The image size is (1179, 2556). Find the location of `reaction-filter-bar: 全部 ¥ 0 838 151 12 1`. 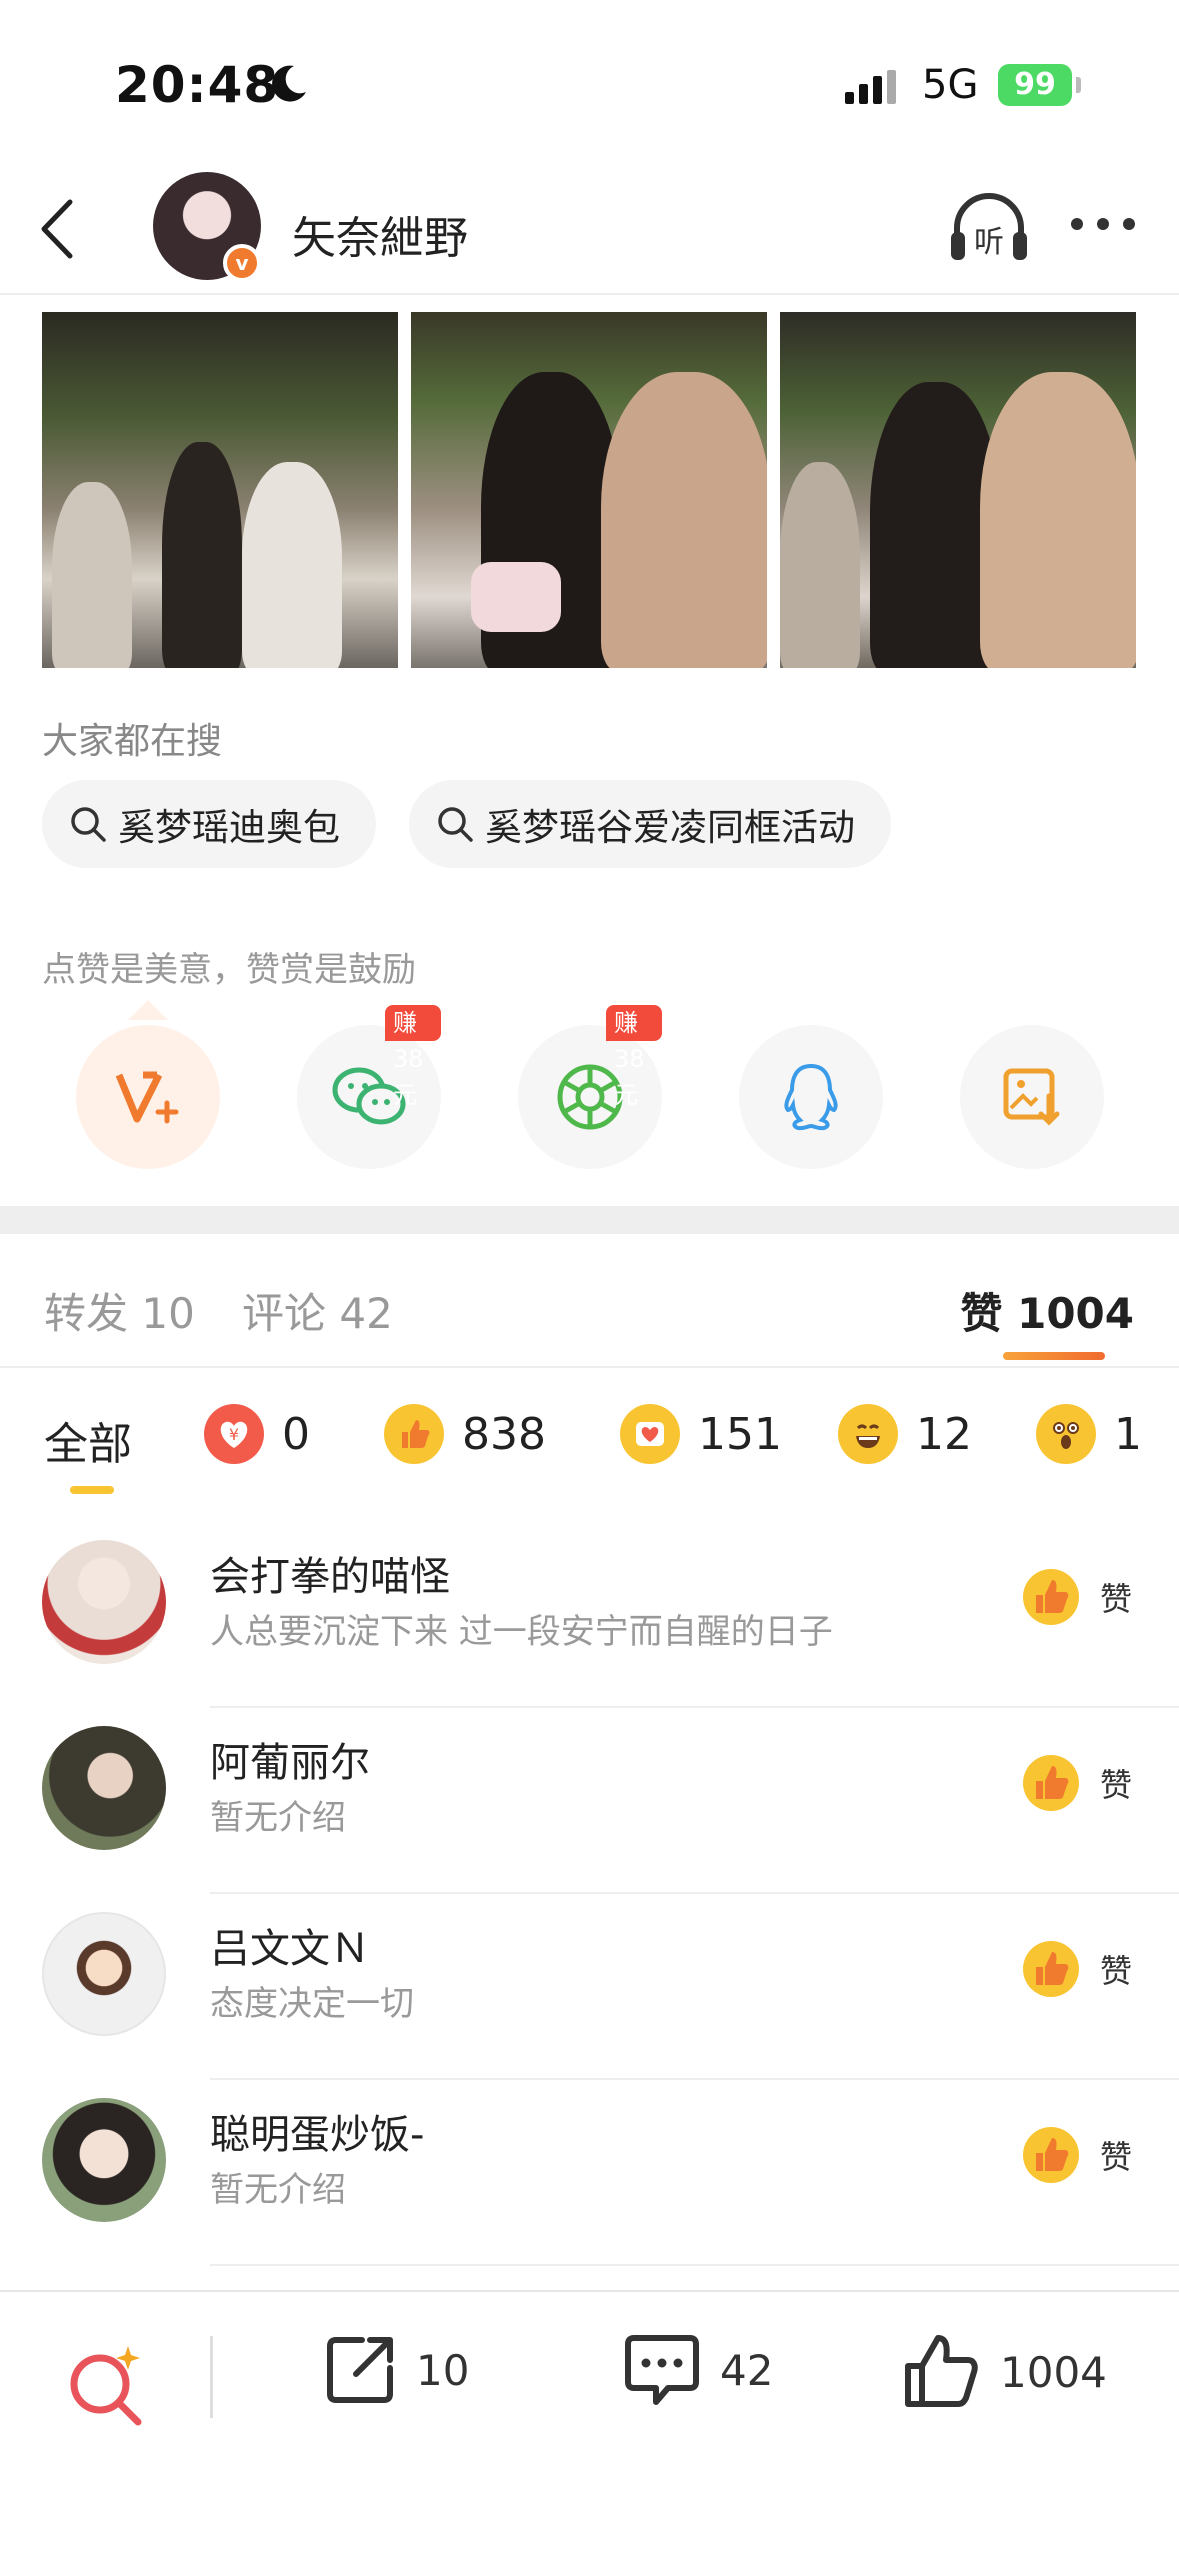

reaction-filter-bar: 全部 ¥ 0 838 151 12 1 is located at coordinates (589, 1438).